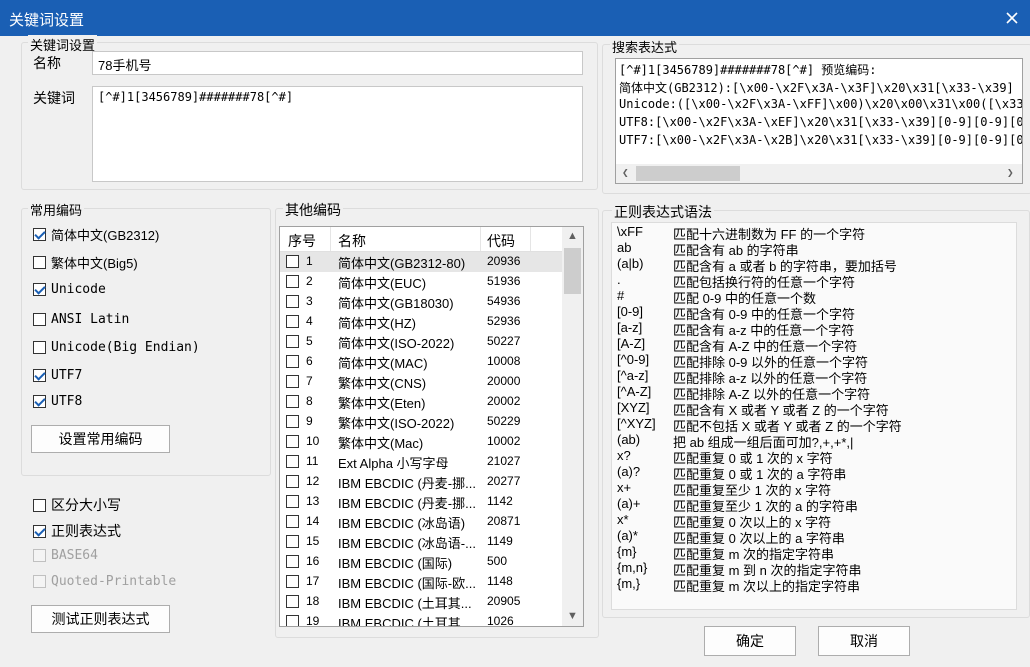 The image size is (1030, 667). What do you see at coordinates (421, 422) in the screenshot?
I see `table-row: 9 繁体中文(ISO-2022) 50229` at bounding box center [421, 422].